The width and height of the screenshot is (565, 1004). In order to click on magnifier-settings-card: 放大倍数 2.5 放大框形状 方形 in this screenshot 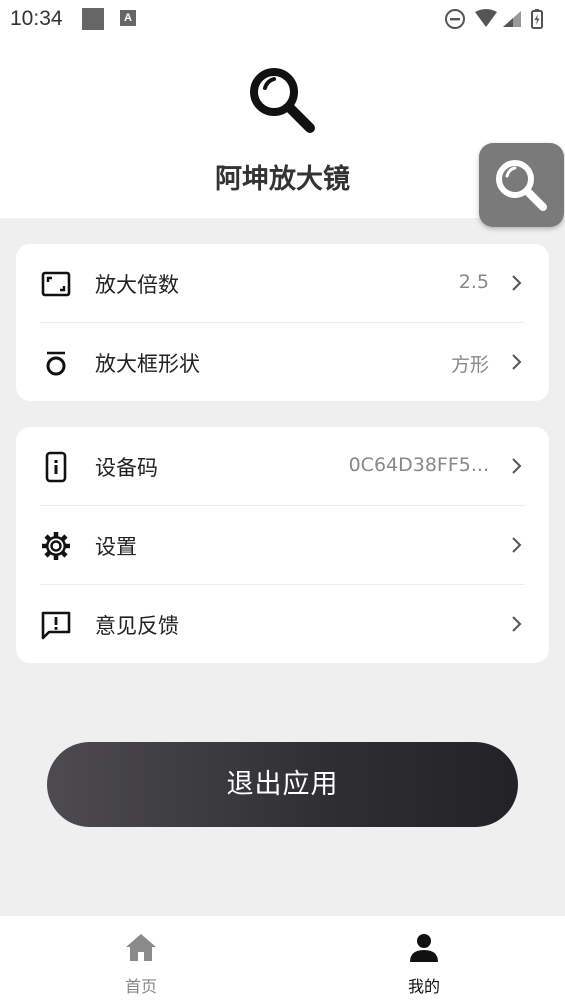, I will do `click(282, 322)`.